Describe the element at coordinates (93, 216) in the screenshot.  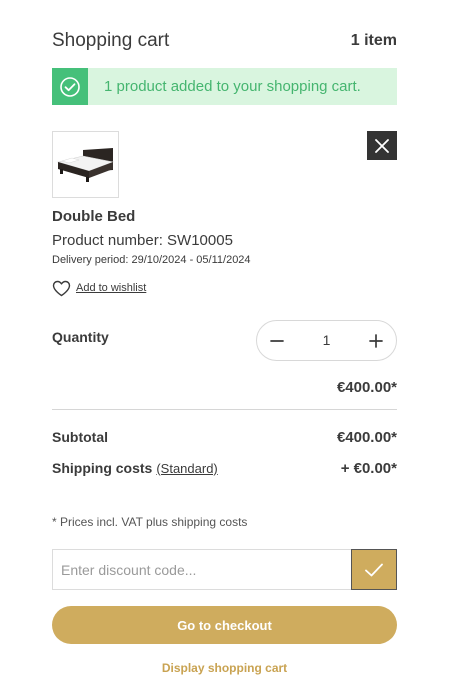
I see `product-name: Double Bed` at that location.